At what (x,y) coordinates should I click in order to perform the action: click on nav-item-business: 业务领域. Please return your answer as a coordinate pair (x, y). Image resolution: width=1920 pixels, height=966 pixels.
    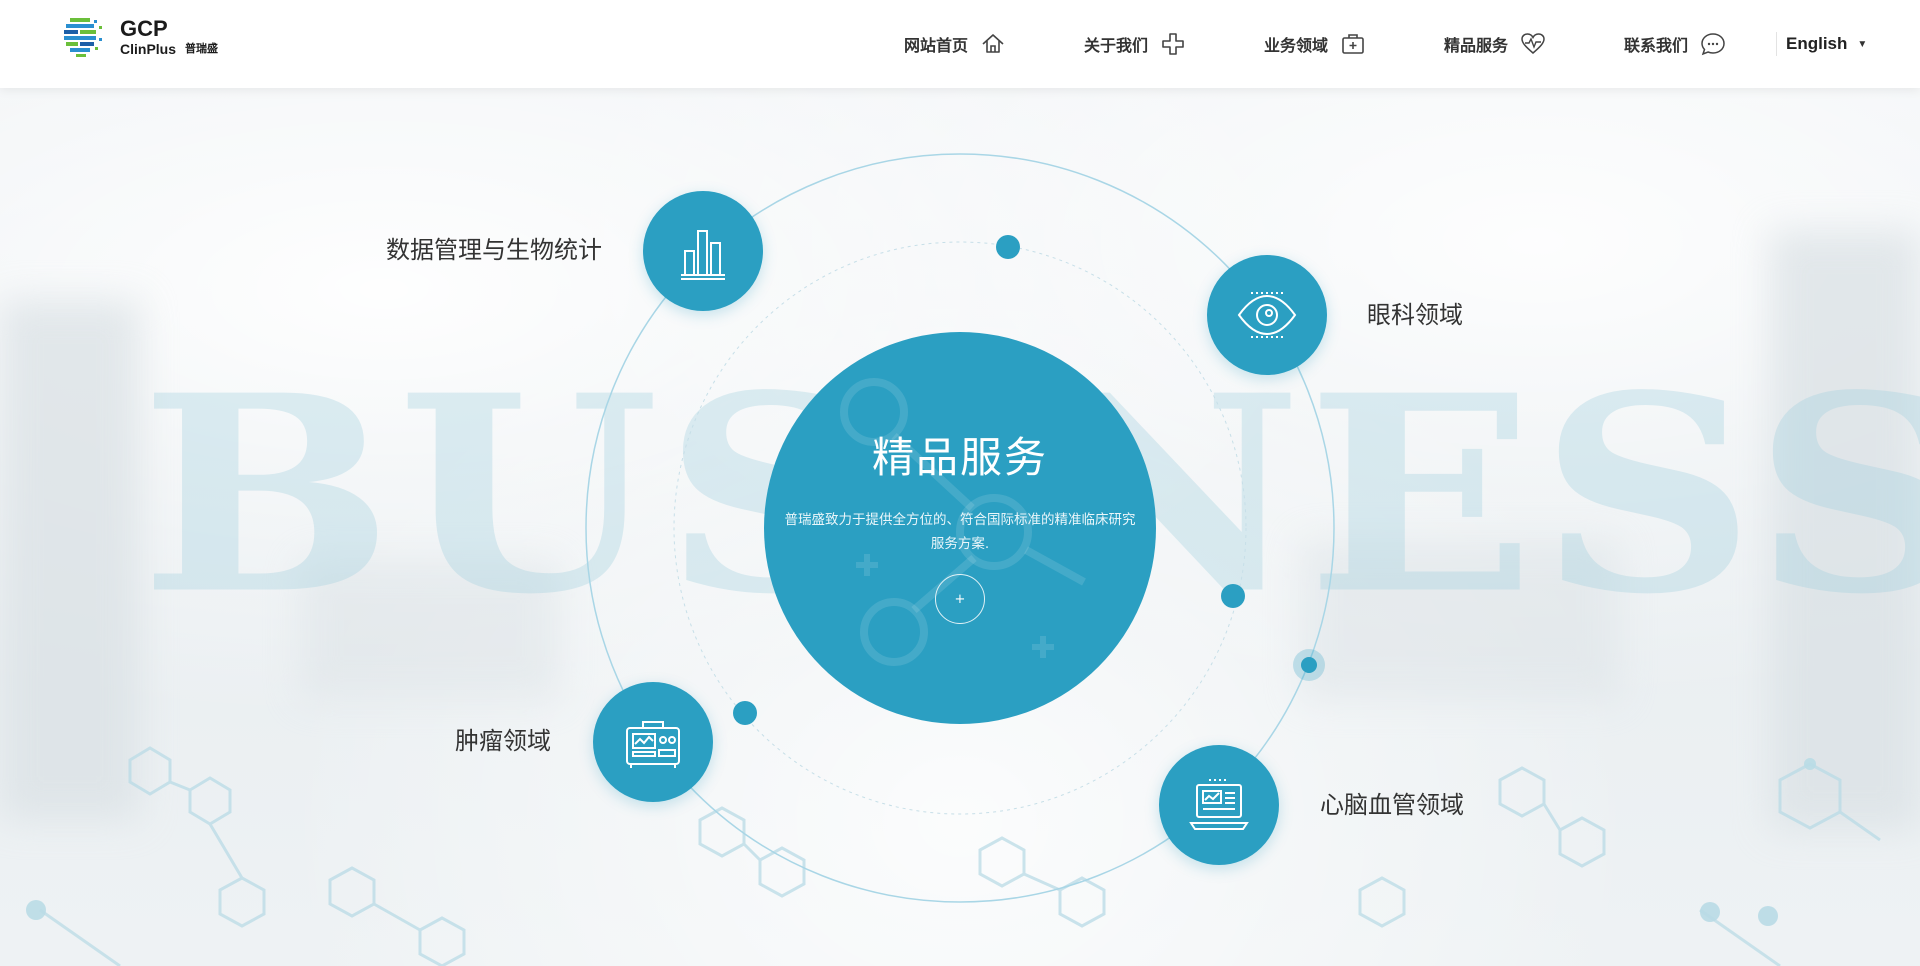
    Looking at the image, I should click on (1315, 44).